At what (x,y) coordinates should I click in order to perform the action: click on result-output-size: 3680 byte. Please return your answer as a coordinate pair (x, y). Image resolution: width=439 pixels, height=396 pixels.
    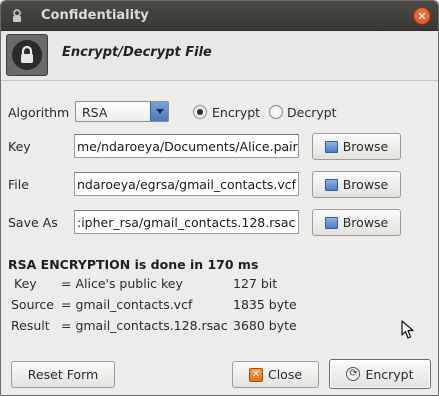
    Looking at the image, I should click on (265, 325).